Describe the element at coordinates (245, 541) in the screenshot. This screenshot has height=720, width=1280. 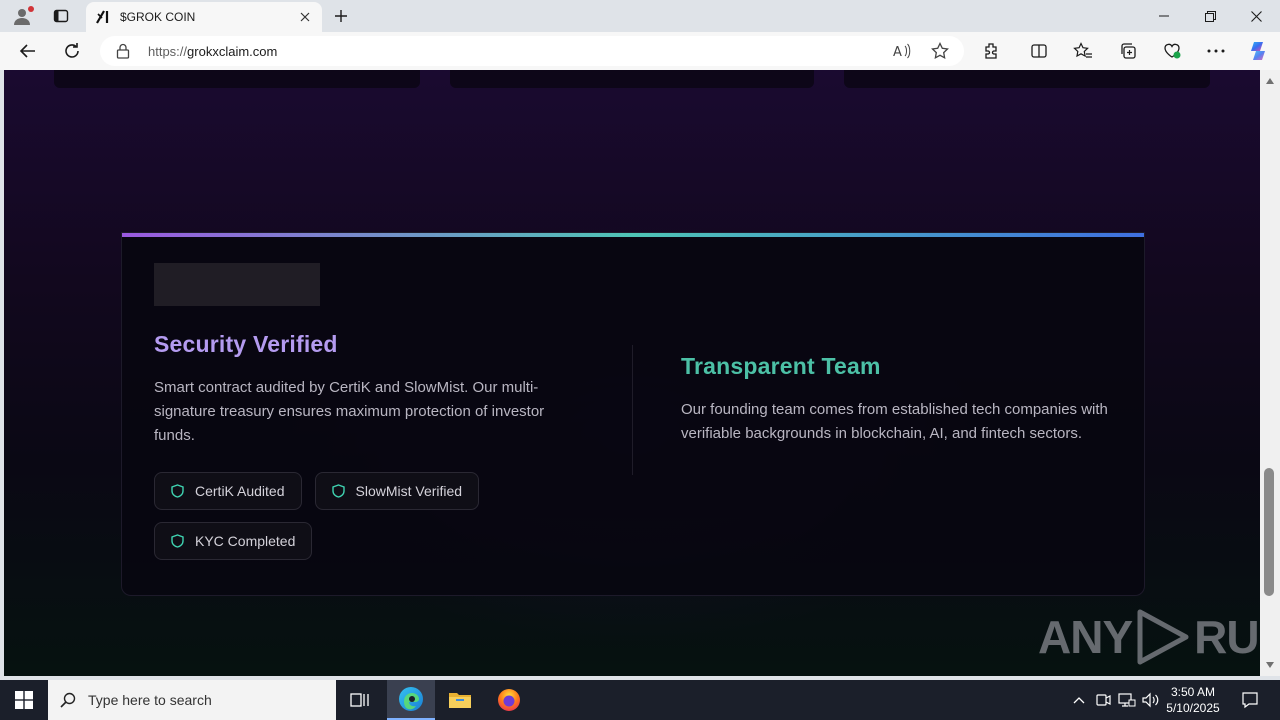
I see `badge-label: KYC Completed` at that location.